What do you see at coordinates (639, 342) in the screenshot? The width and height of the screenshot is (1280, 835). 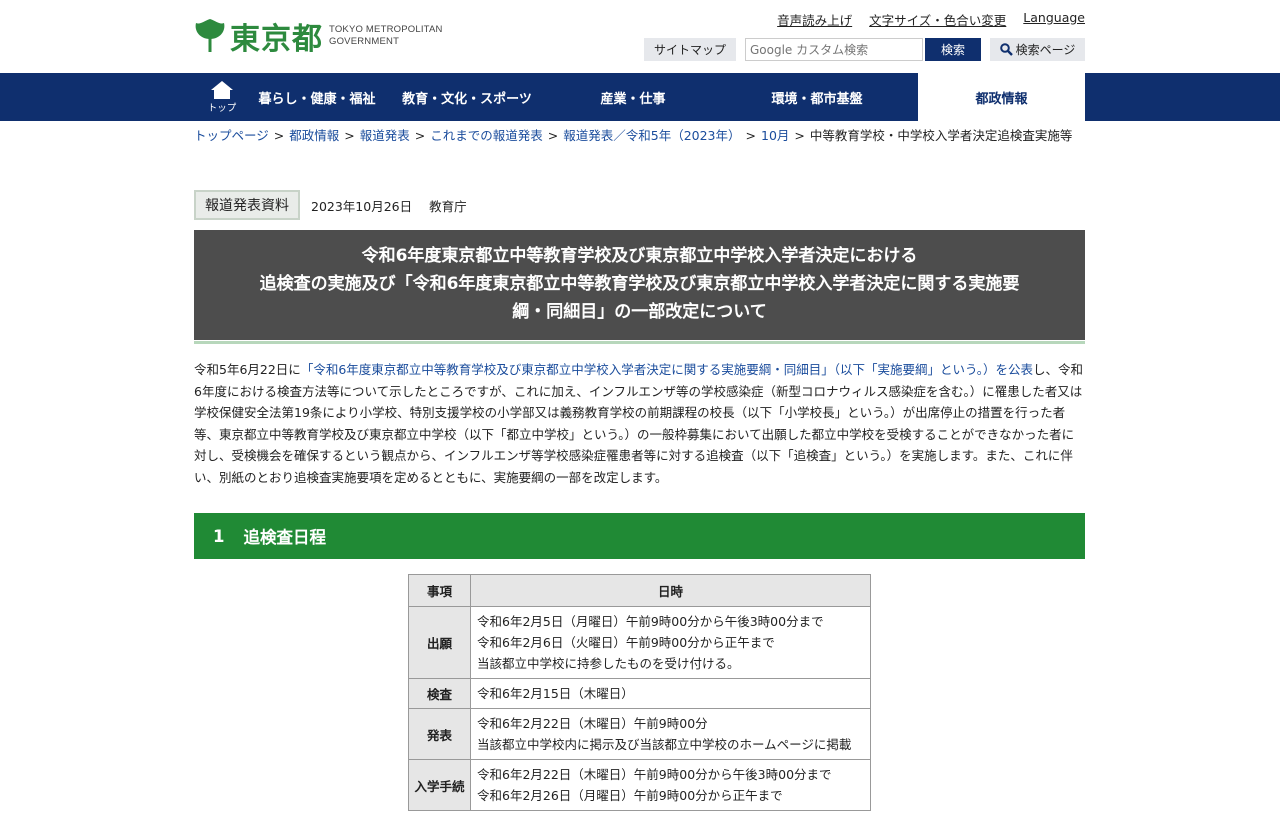 I see `title-underline` at bounding box center [639, 342].